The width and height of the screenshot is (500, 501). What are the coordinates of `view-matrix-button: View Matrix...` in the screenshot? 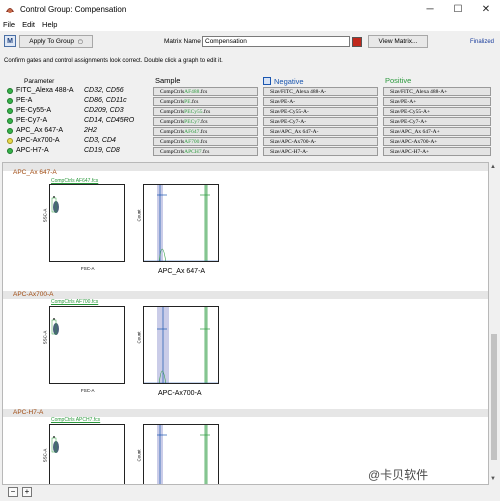 It's located at (398, 41).